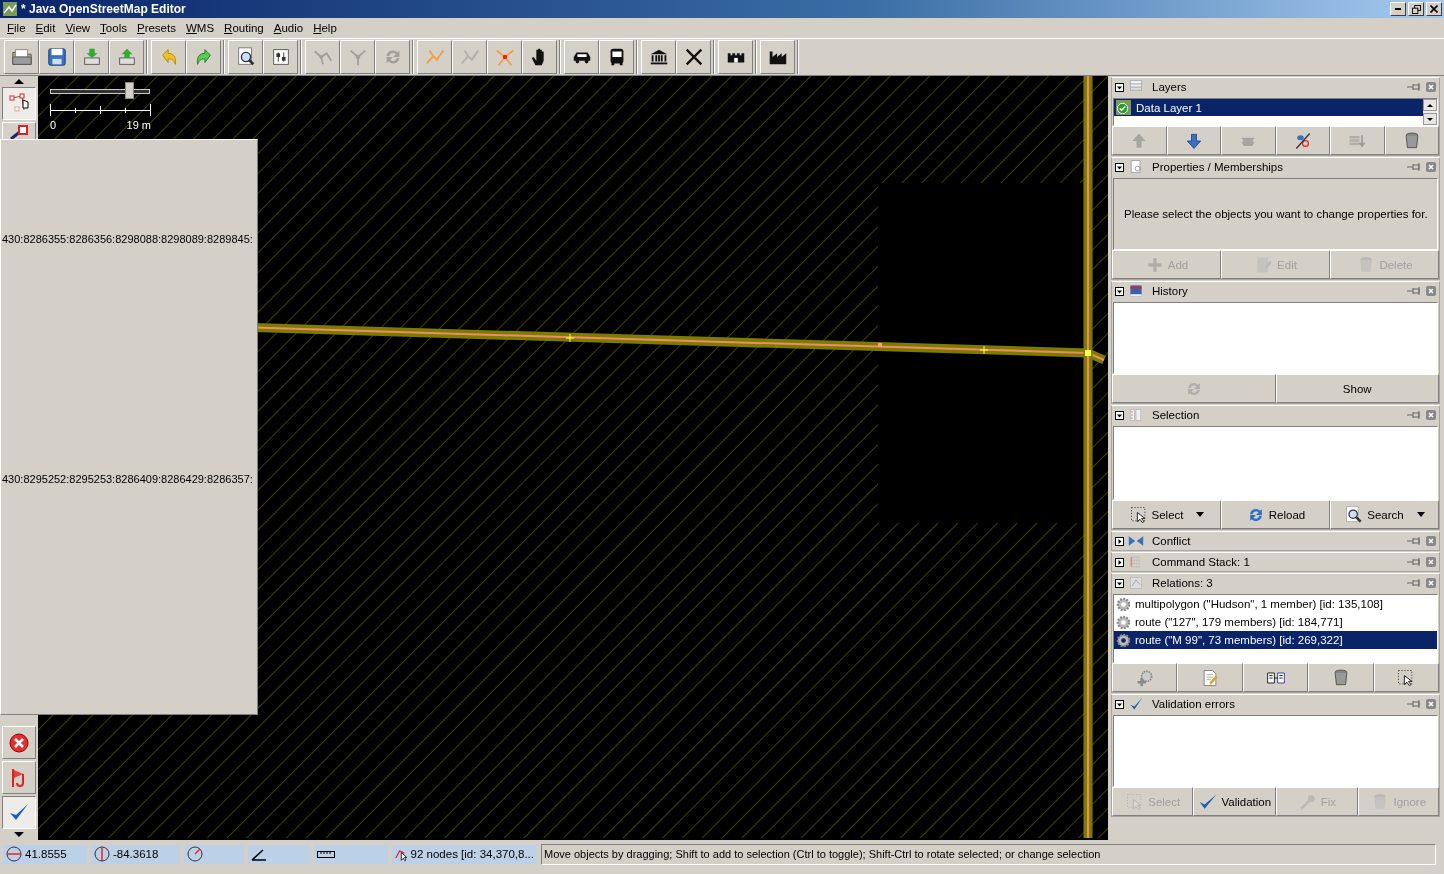  I want to click on menu-item: Help, so click(325, 28).